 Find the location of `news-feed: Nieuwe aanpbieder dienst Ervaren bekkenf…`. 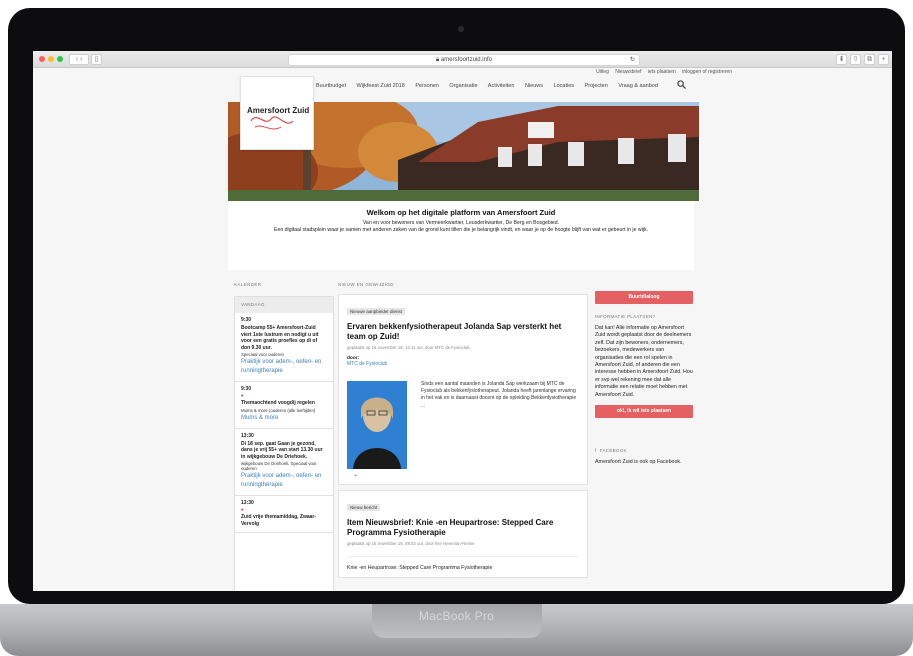

news-feed: Nieuwe aanpbieder dienst Ervaren bekkenf… is located at coordinates (463, 442).